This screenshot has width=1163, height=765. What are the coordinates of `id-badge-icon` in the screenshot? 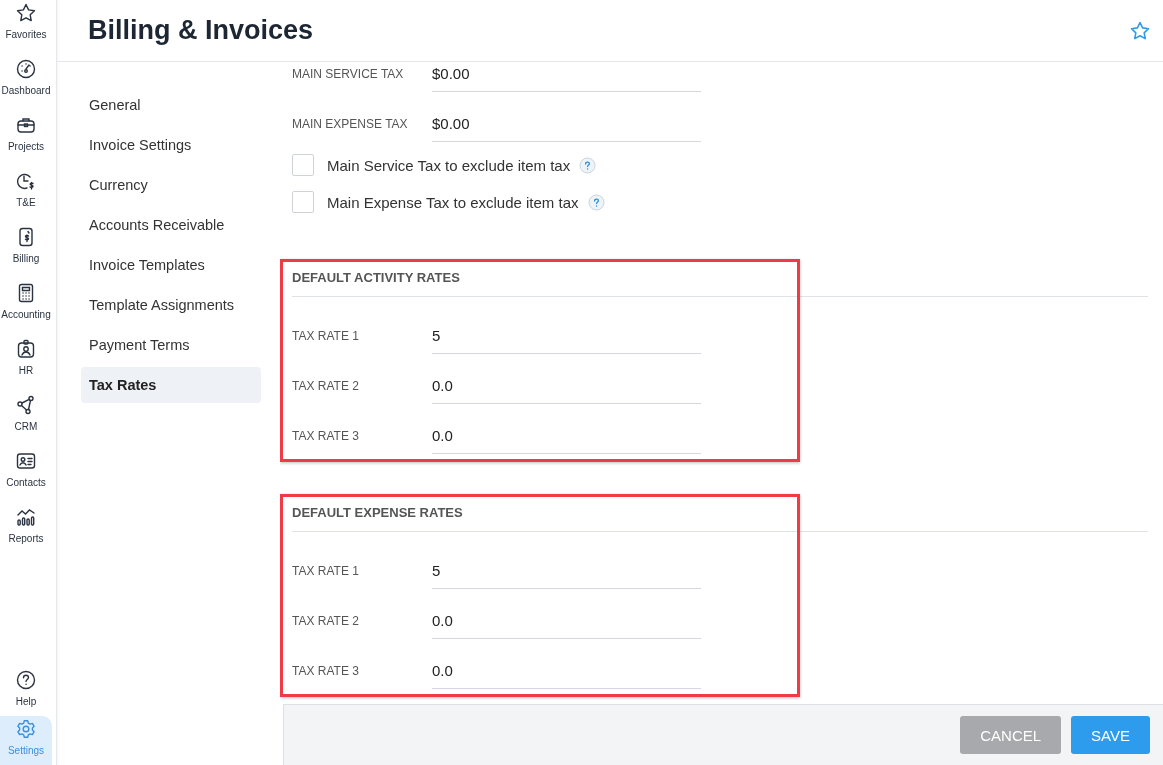 It's located at (26, 349).